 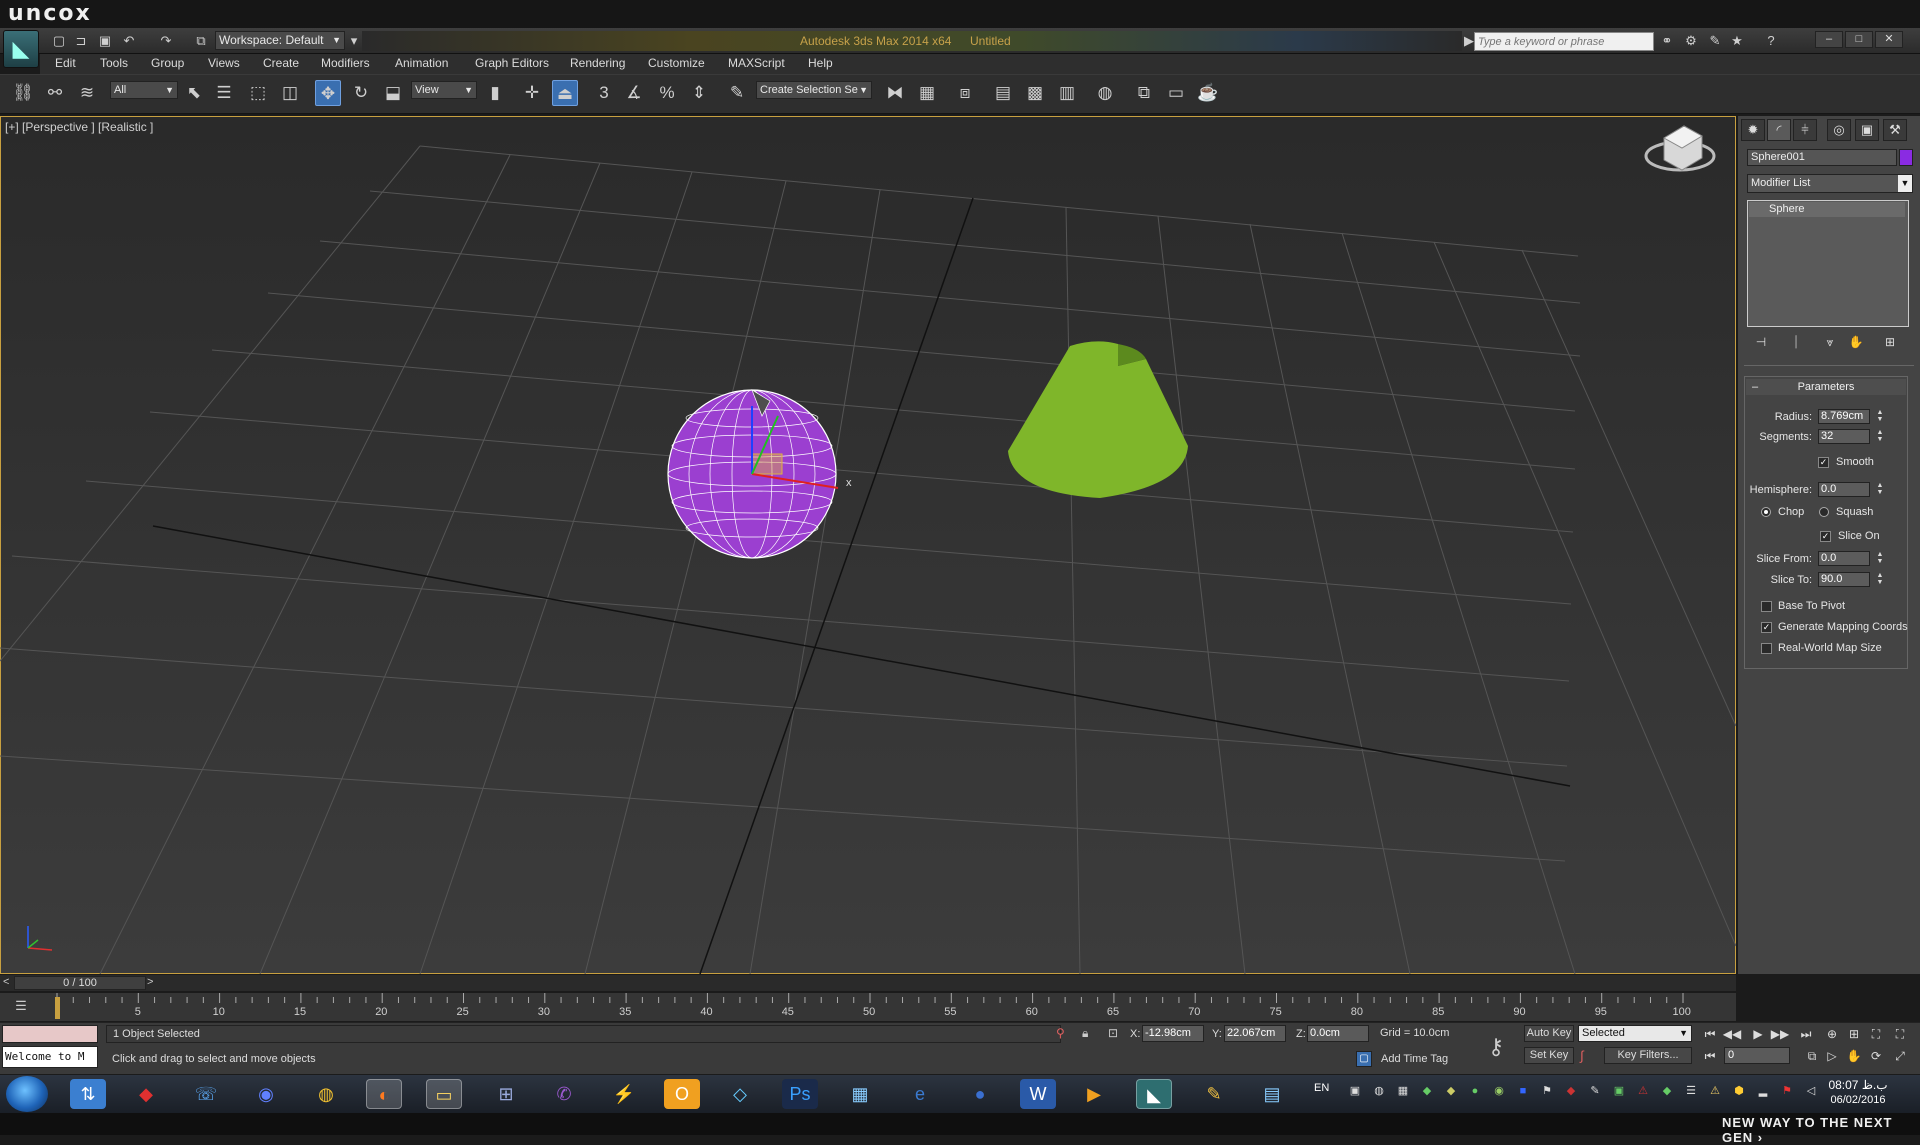 I want to click on new-file-icon: ▢, so click(x=59, y=41).